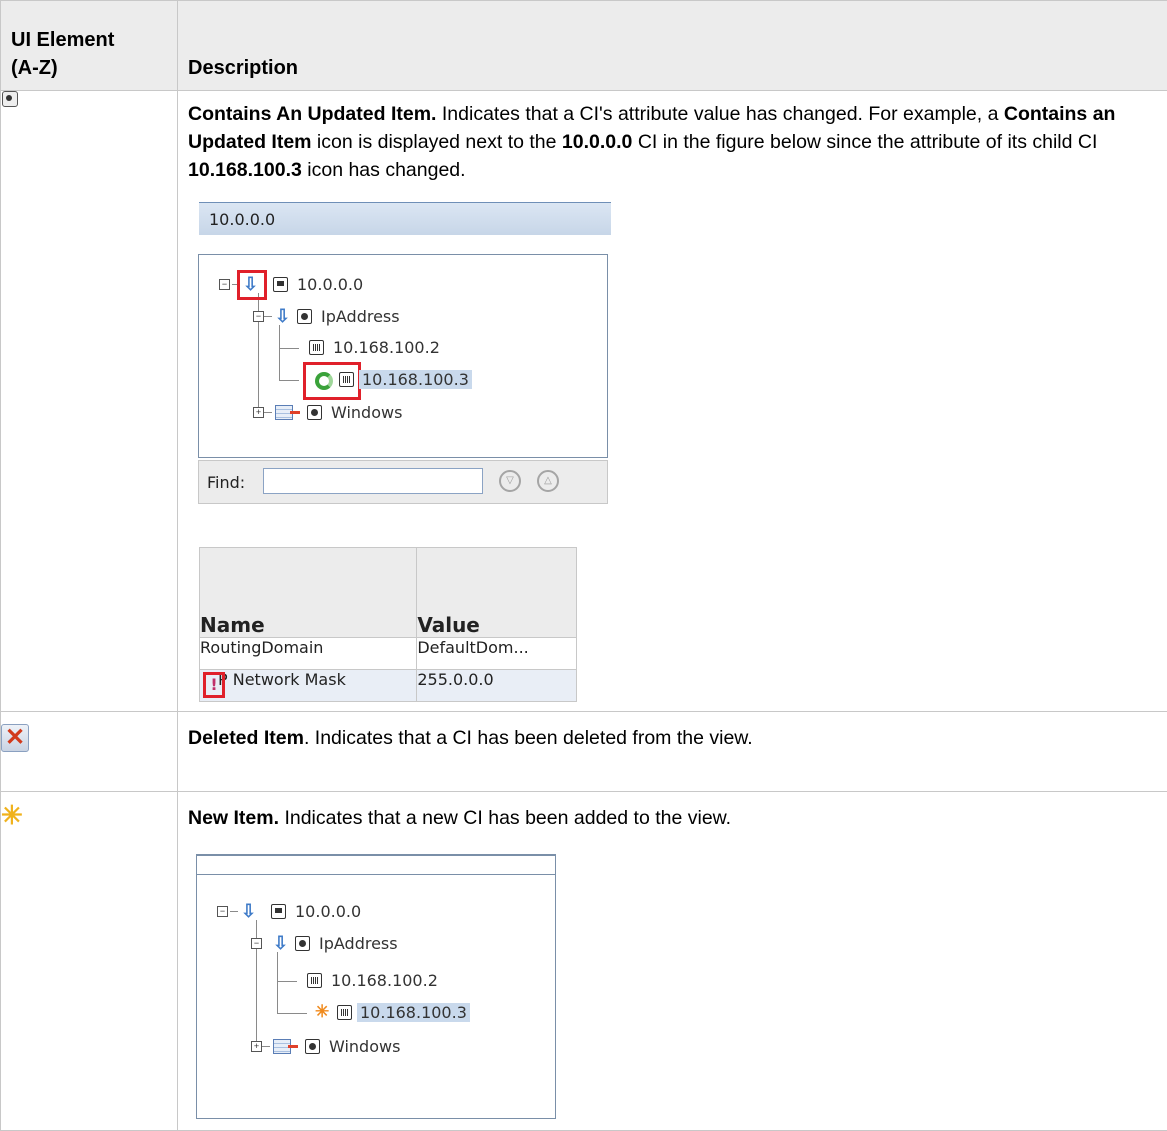  Describe the element at coordinates (15, 738) in the screenshot. I see `deleted-item-icon: ✕` at that location.